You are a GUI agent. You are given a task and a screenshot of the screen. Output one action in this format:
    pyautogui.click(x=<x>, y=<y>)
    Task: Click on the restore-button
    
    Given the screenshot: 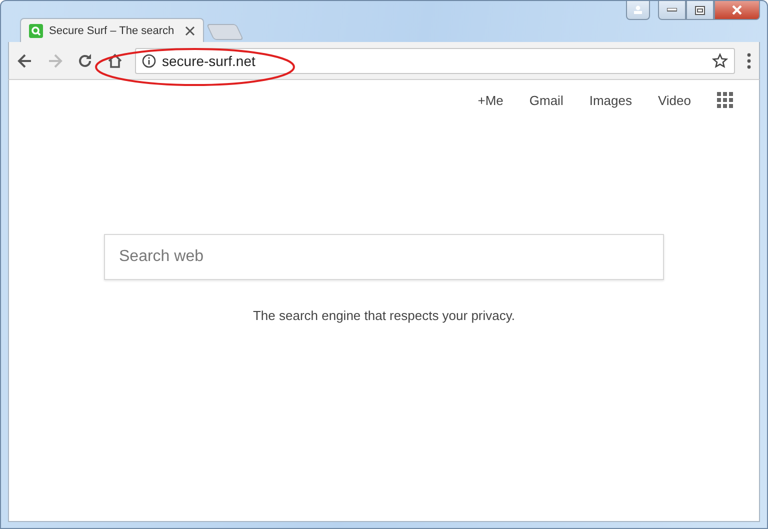 What is the action you would take?
    pyautogui.click(x=700, y=10)
    